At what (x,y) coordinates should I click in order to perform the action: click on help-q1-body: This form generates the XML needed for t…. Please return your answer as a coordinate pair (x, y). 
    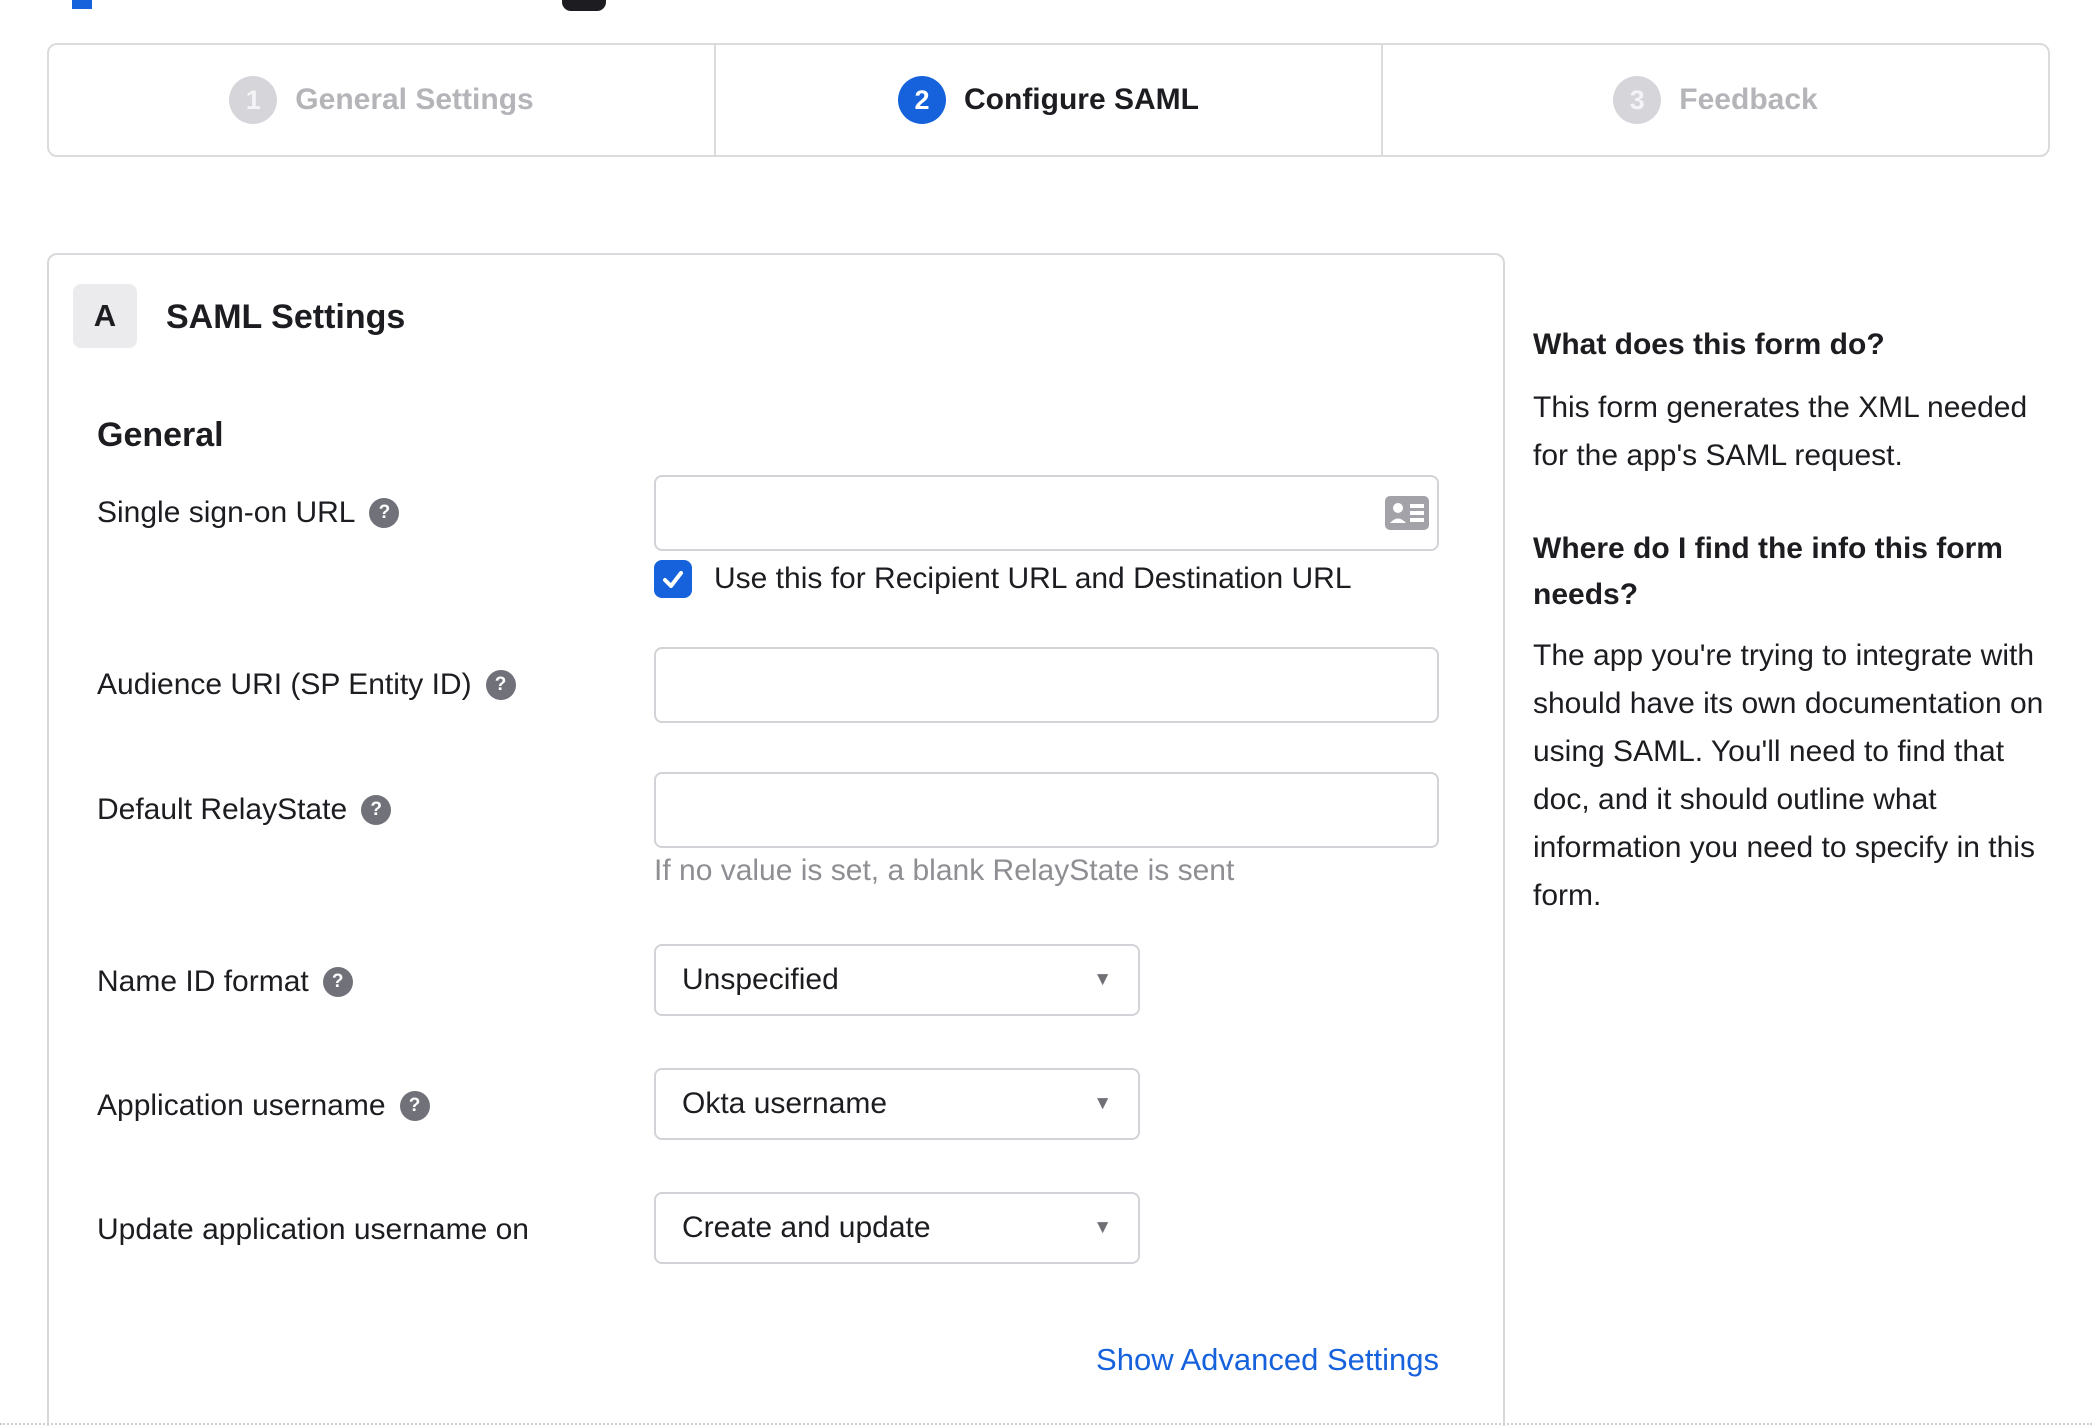
    Looking at the image, I should click on (1780, 431).